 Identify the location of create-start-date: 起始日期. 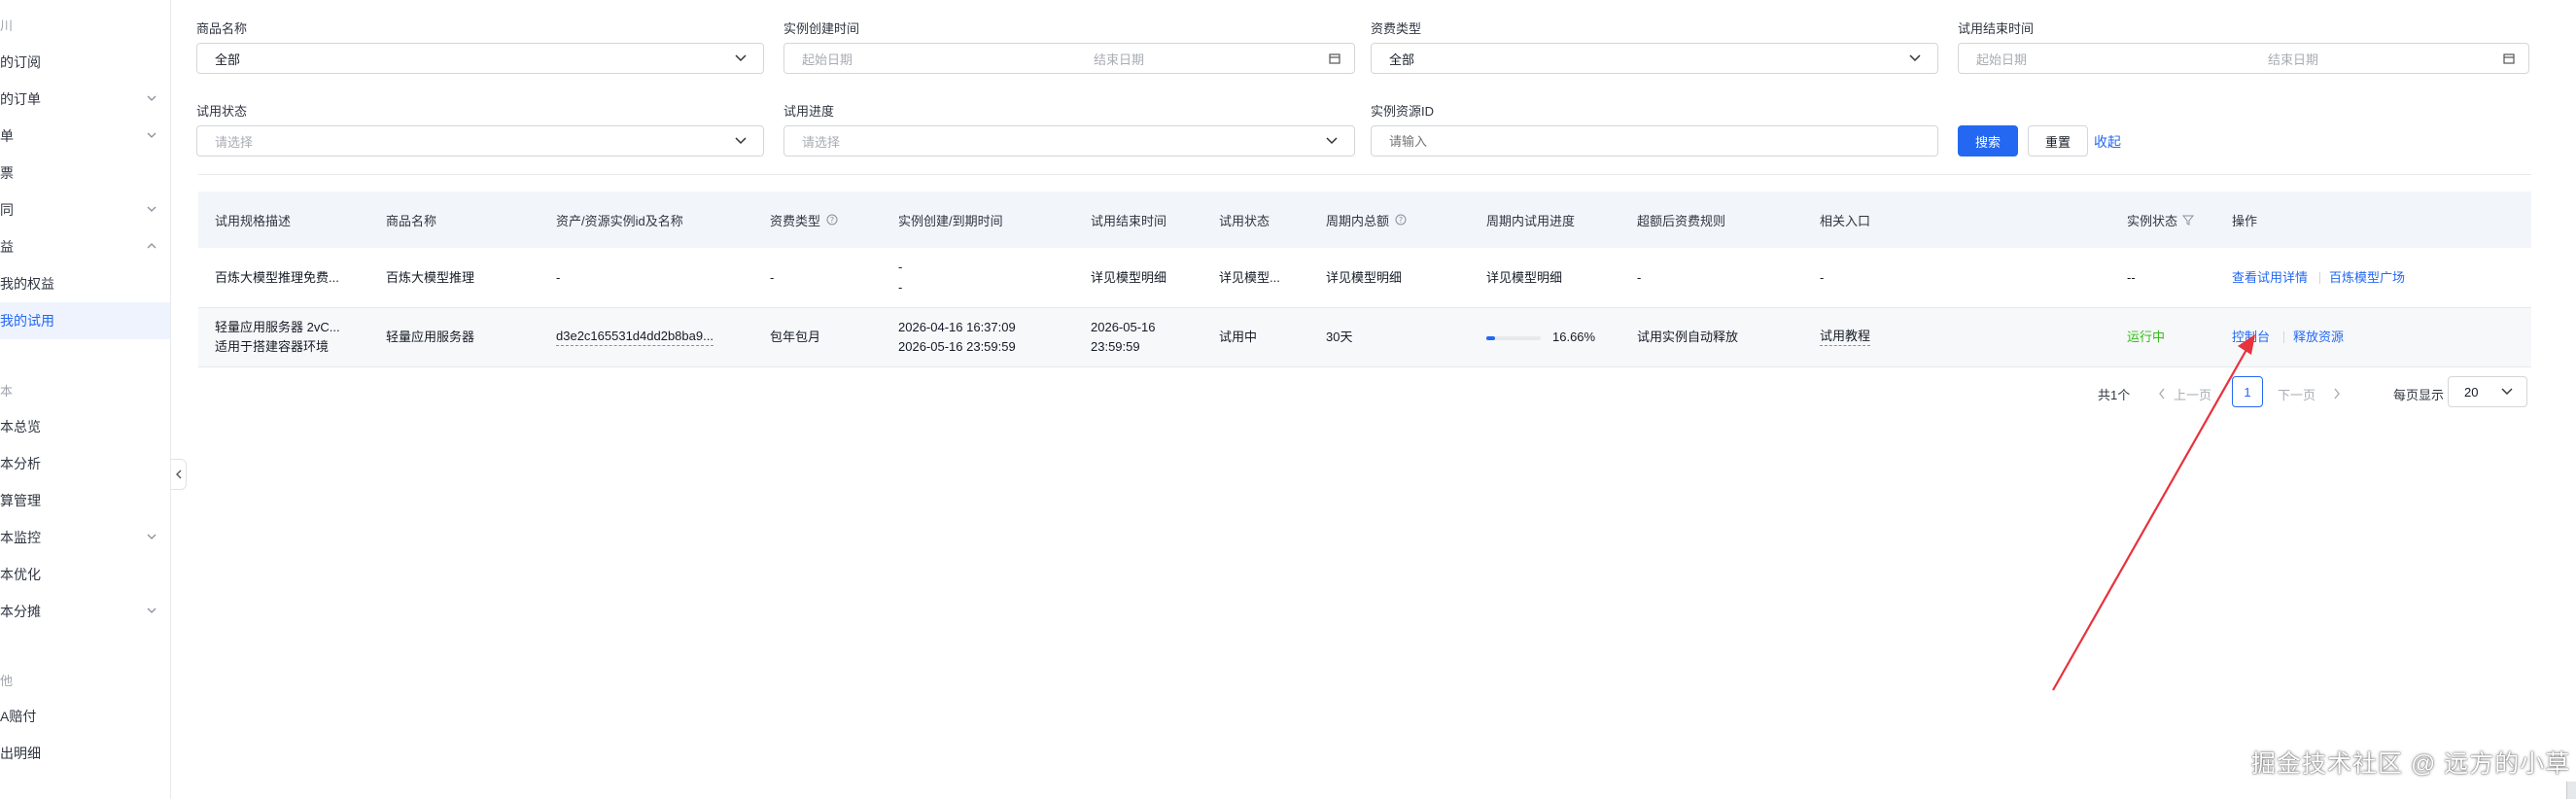
(828, 59).